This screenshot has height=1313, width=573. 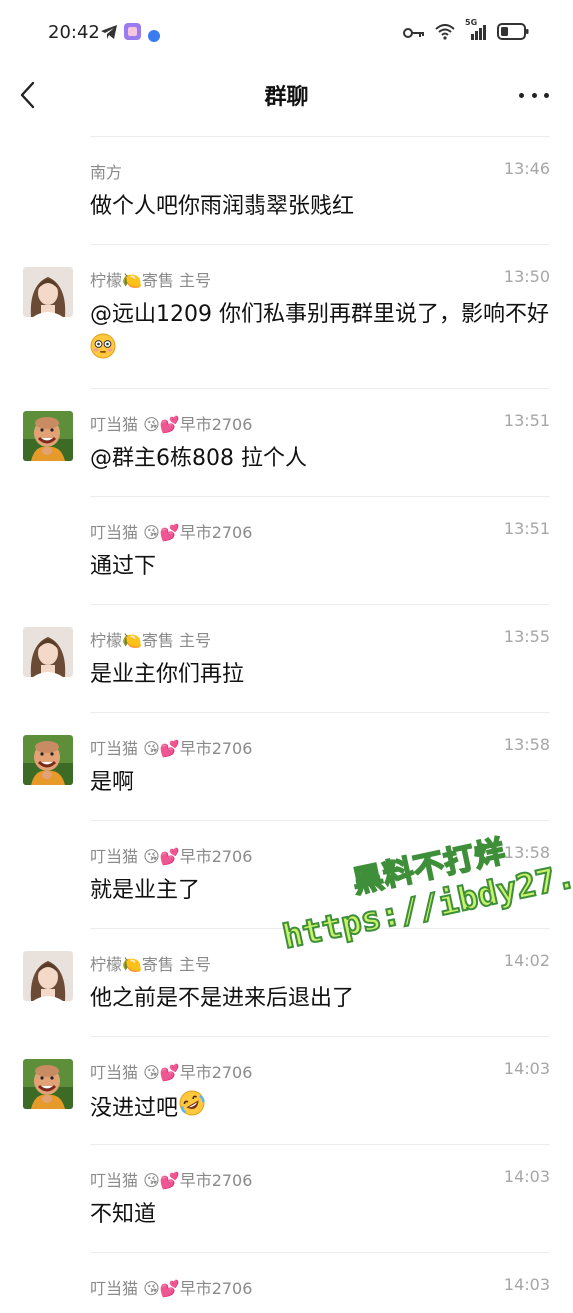 I want to click on telegram-icon, so click(x=109, y=34).